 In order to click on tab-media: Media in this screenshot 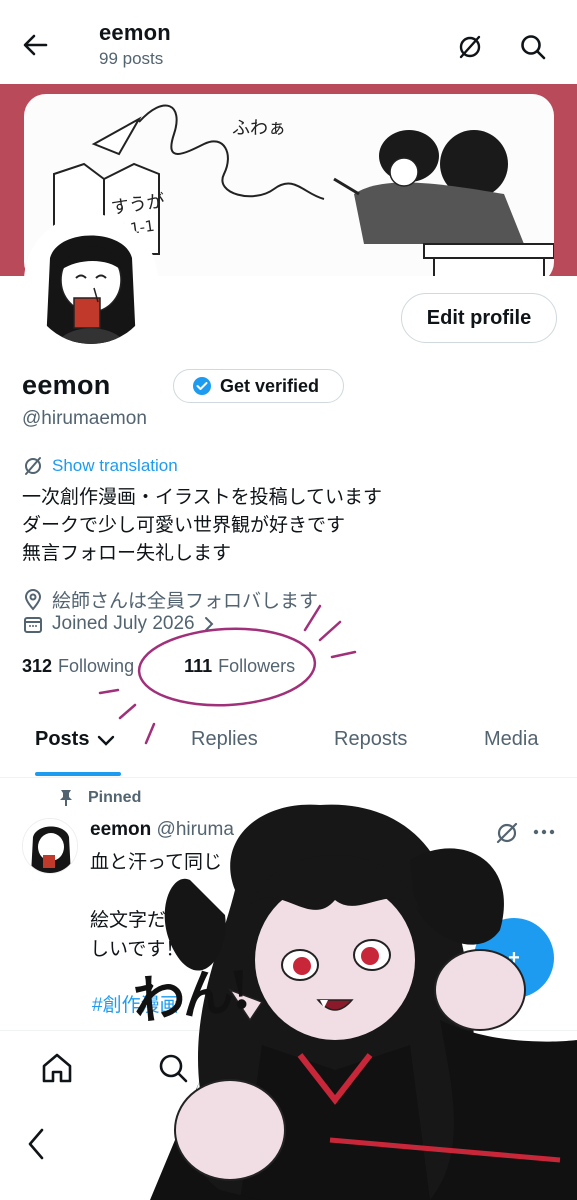, I will do `click(511, 739)`.